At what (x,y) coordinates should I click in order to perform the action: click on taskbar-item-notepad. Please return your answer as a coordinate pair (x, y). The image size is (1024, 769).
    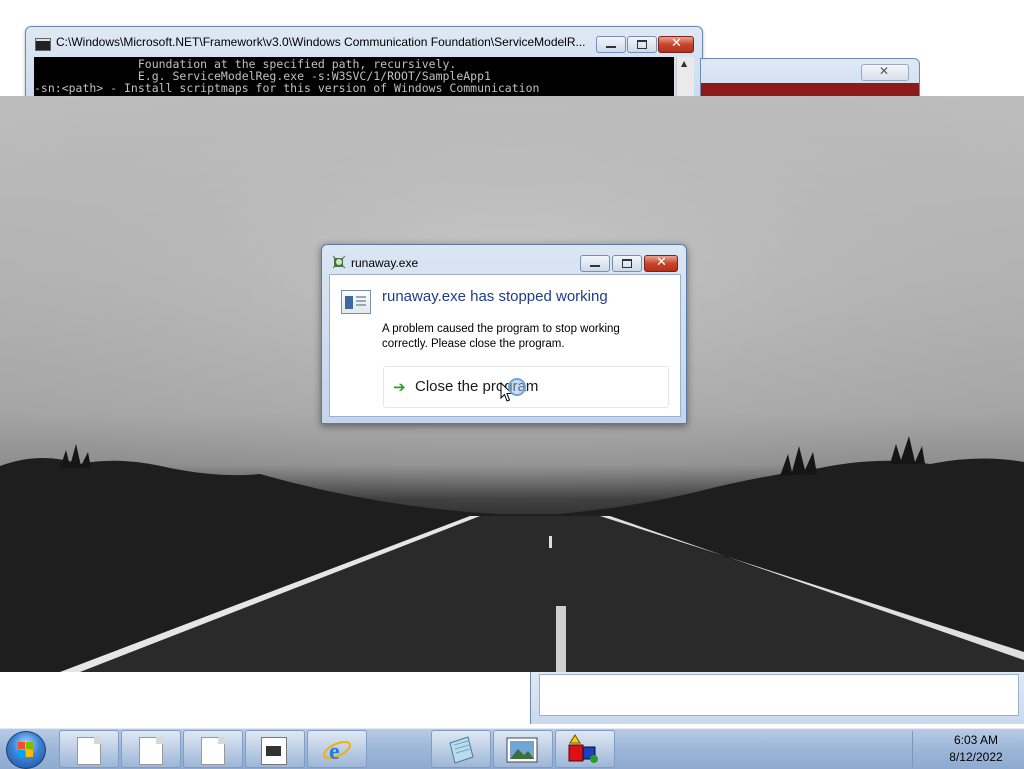
    Looking at the image, I should click on (461, 749).